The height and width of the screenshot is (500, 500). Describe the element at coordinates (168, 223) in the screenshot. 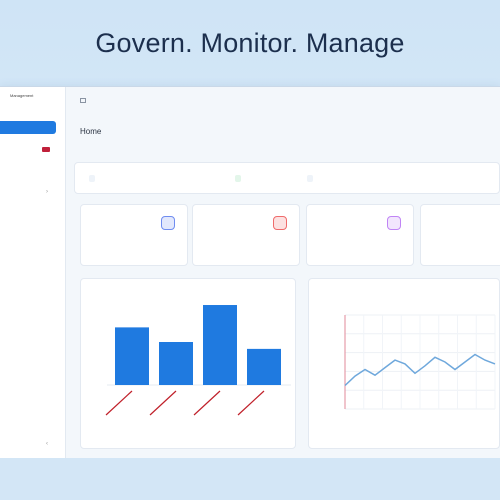

I see `chart-icon` at that location.